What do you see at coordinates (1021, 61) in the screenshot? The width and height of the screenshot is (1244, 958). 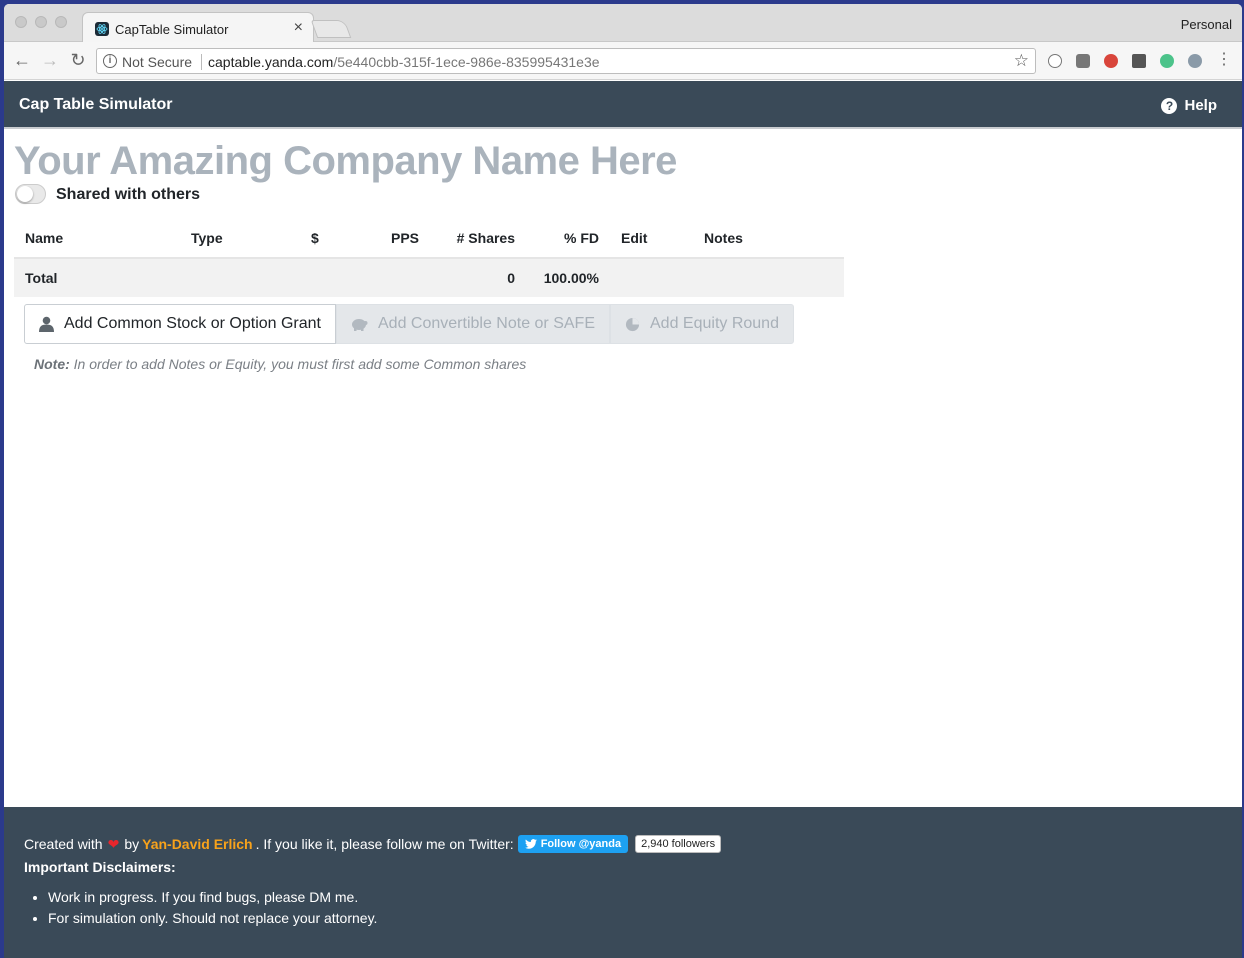 I see `bookmark-star-icon: ☆` at bounding box center [1021, 61].